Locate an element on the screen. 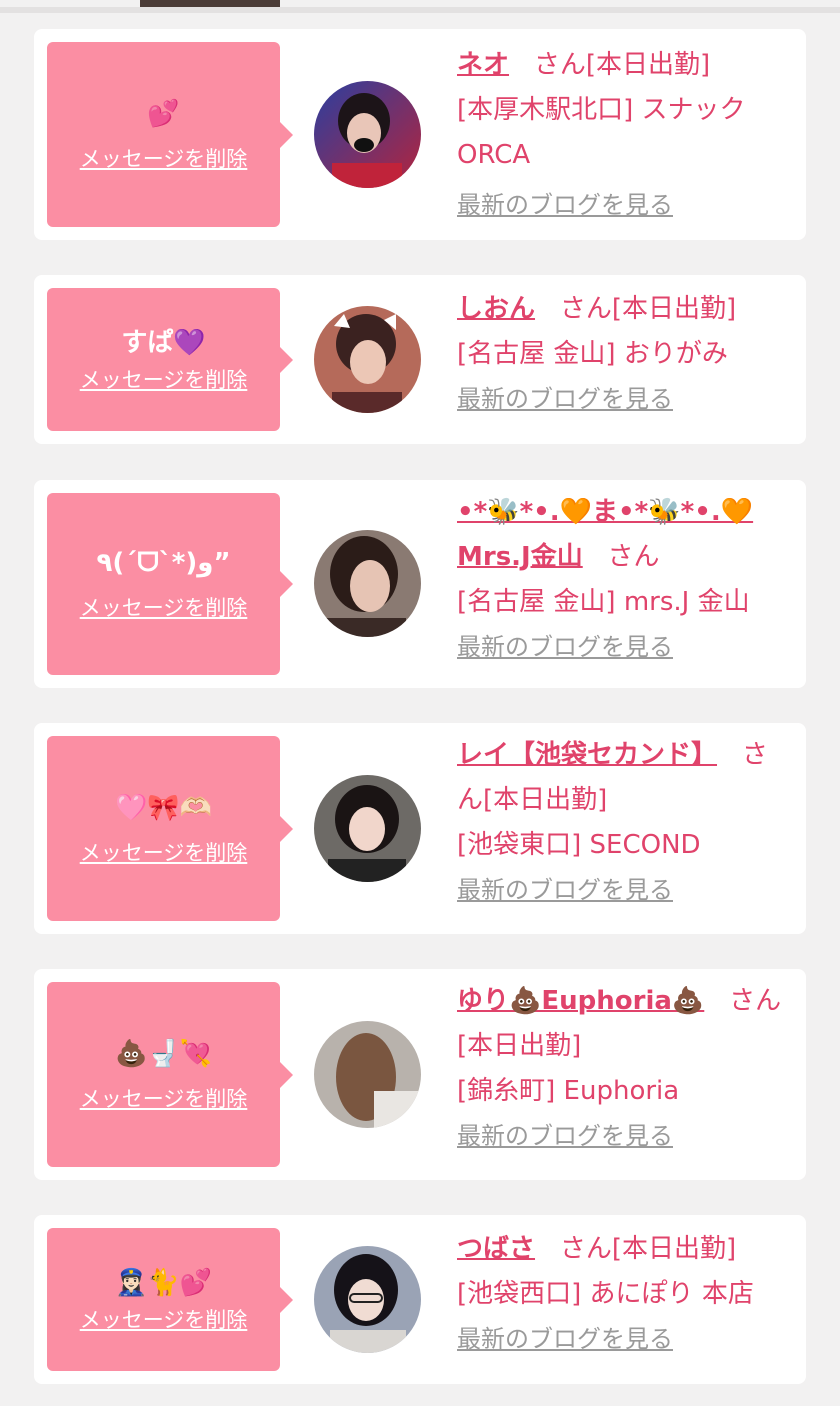 The image size is (840, 1406). cast-name-link: ゆり💩Euphoria💩 is located at coordinates (580, 1001).